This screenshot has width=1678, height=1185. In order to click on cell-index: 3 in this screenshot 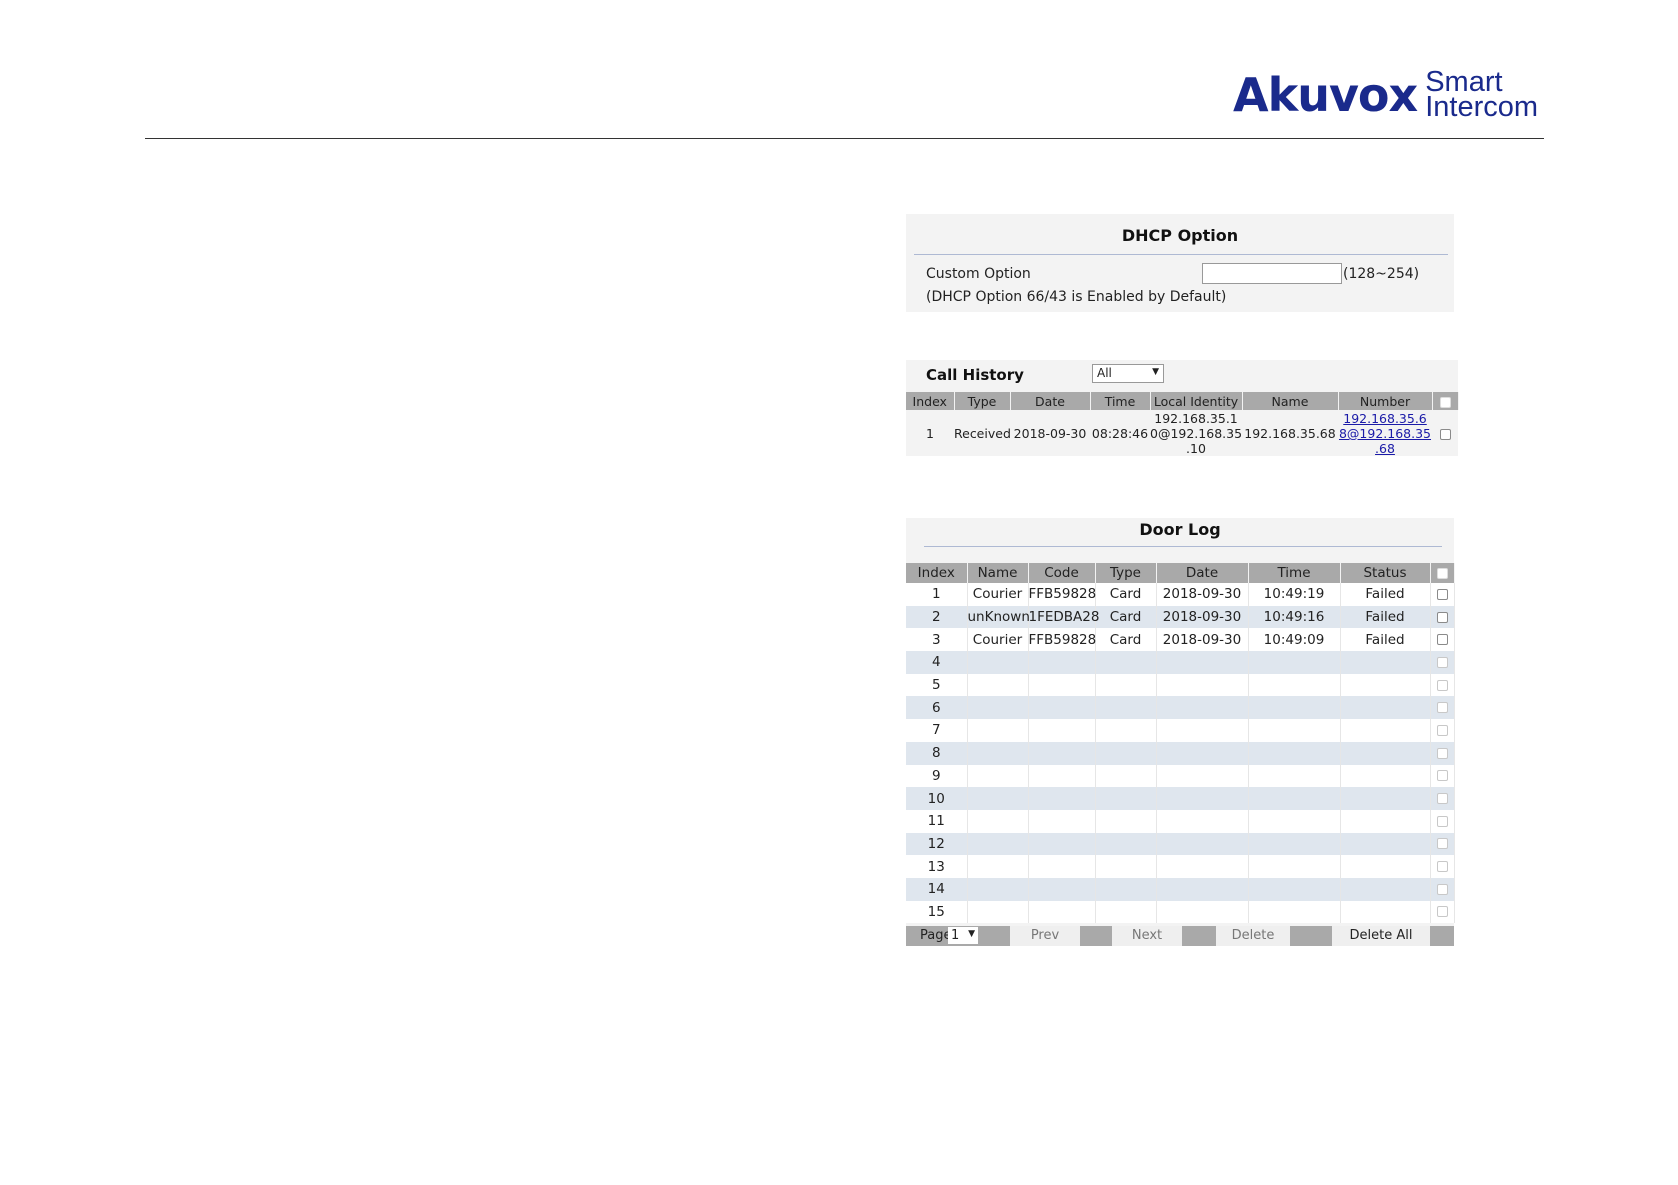, I will do `click(937, 640)`.